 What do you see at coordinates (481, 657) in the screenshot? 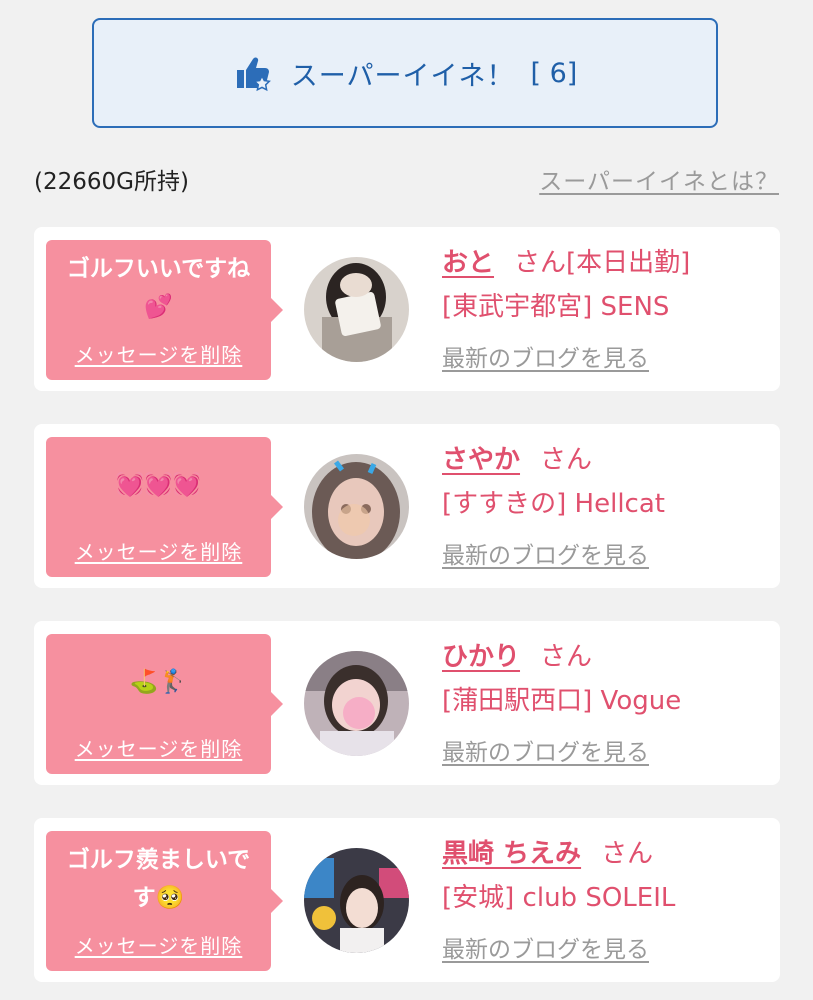
I see `girl-name-link: ひかり` at bounding box center [481, 657].